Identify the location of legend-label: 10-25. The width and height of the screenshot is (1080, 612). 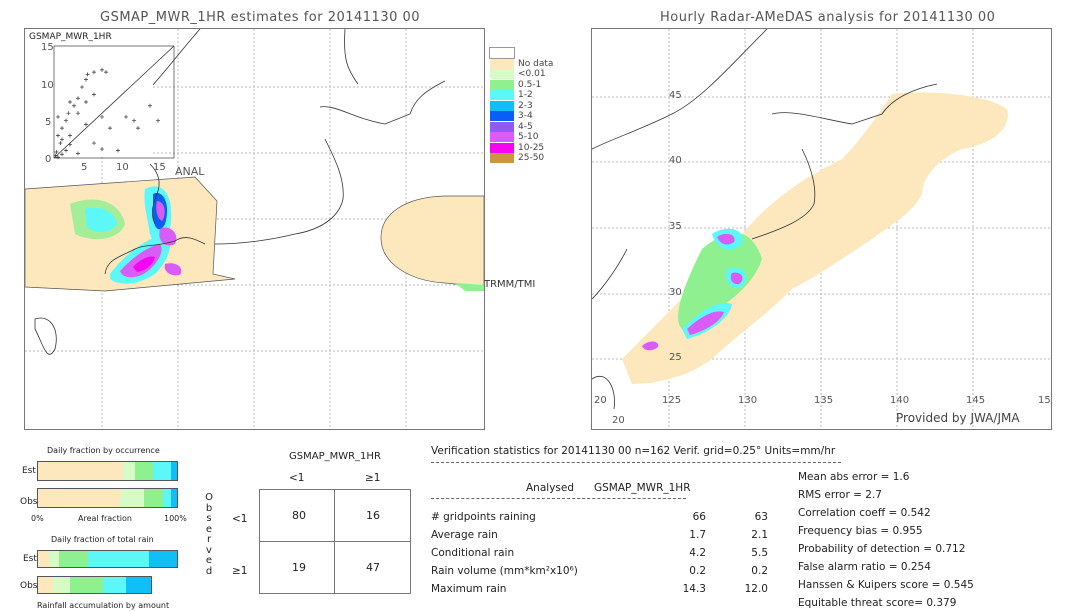
(531, 147).